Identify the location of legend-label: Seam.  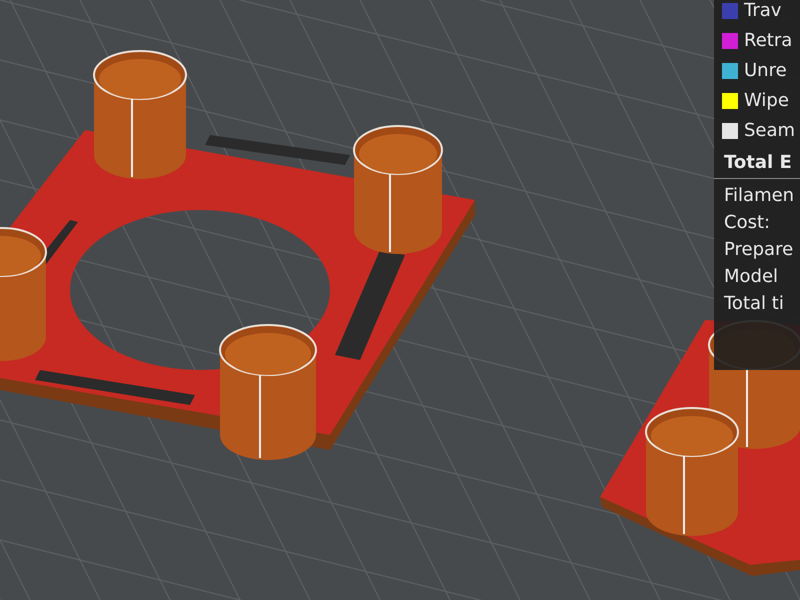
(770, 131).